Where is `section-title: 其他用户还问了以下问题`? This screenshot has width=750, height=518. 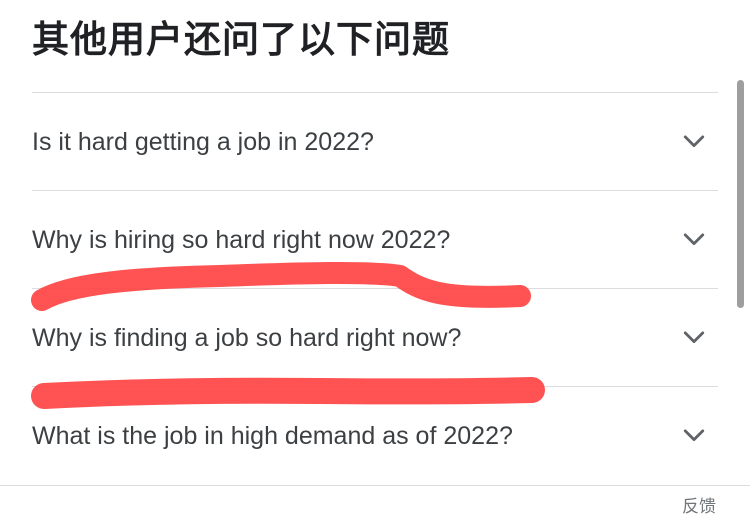
section-title: 其他用户还问了以下问题 is located at coordinates (241, 39).